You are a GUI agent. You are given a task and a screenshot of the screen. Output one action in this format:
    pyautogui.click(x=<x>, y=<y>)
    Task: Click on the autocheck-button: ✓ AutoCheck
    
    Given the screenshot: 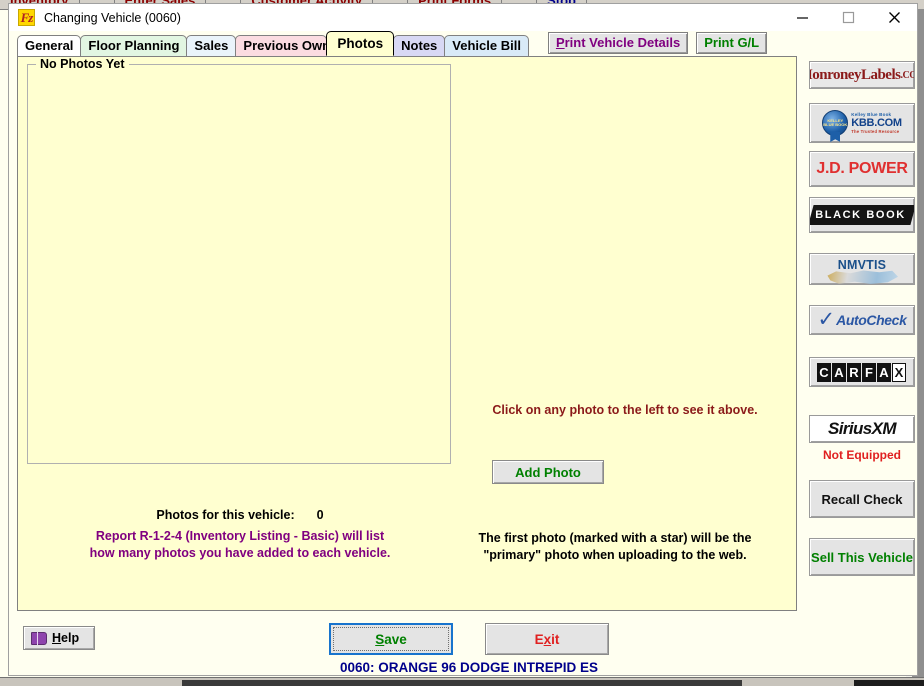 What is the action you would take?
    pyautogui.click(x=862, y=320)
    